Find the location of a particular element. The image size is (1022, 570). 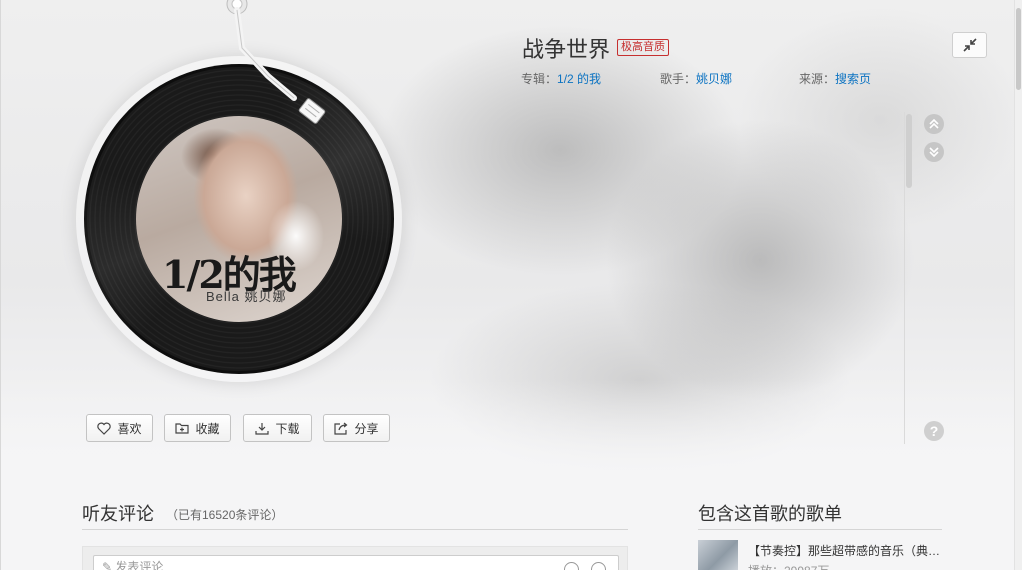

playlists-title: 包含这首歌的歌单 is located at coordinates (770, 514).